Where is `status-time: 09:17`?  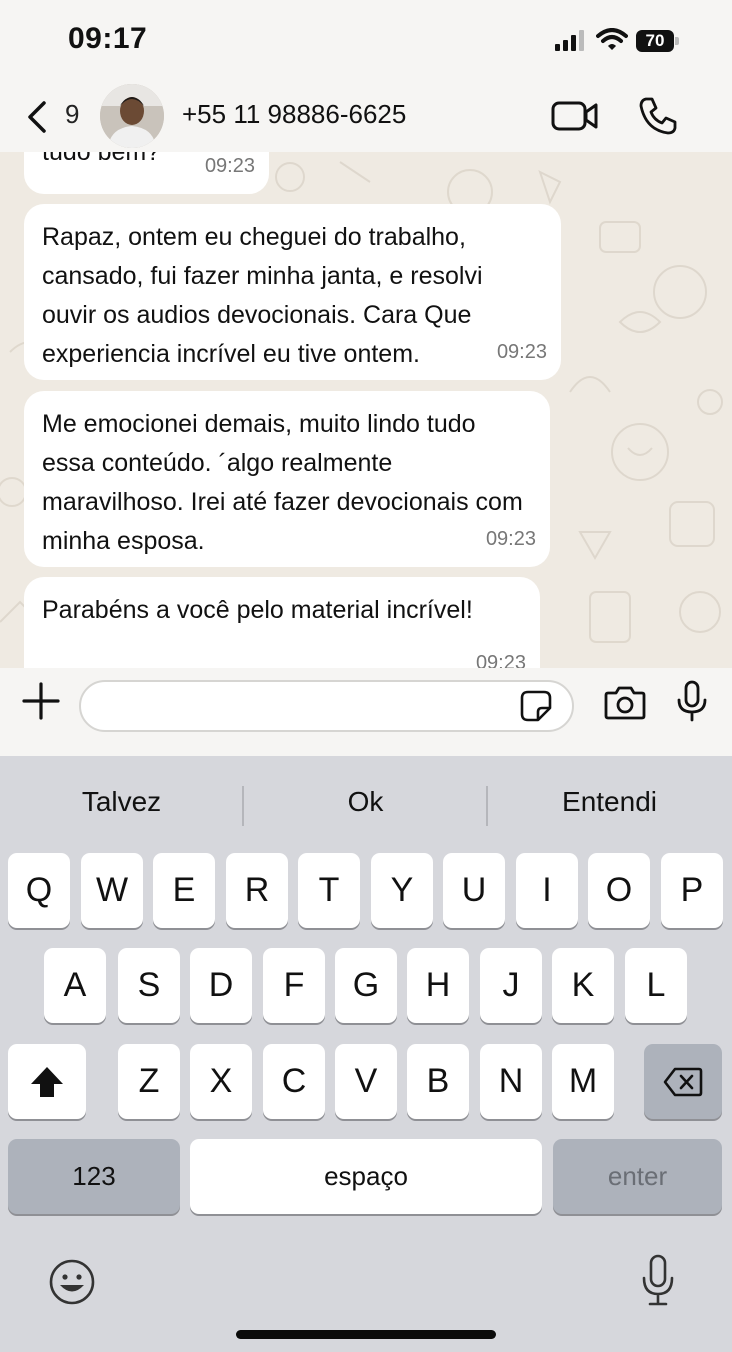 status-time: 09:17 is located at coordinates (108, 38).